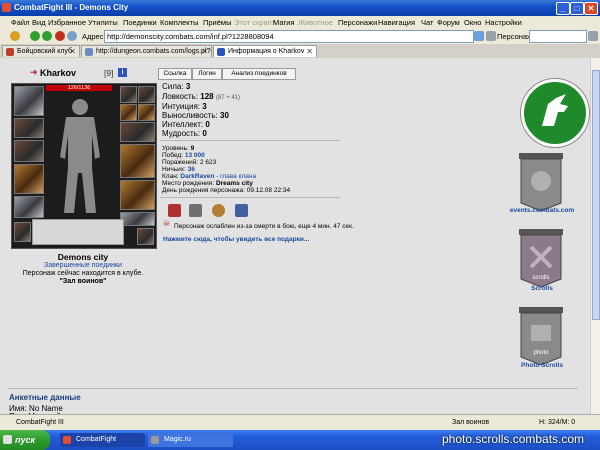  I want to click on go-icon, so click(479, 36).